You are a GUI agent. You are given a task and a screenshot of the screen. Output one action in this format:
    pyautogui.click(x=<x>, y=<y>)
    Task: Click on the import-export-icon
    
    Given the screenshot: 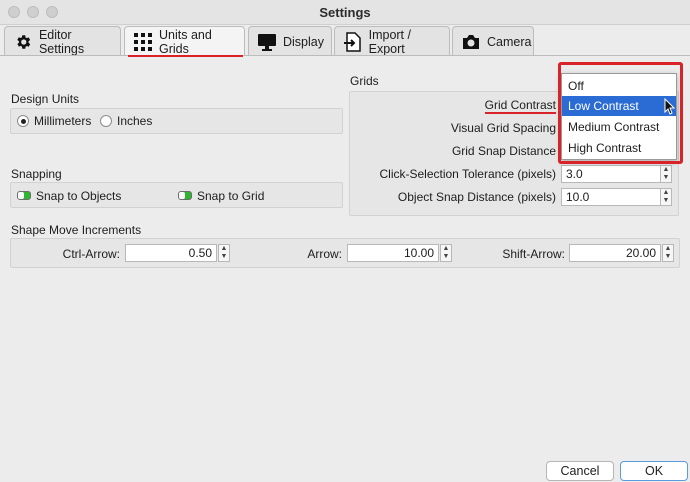 What is the action you would take?
    pyautogui.click(x=353, y=41)
    